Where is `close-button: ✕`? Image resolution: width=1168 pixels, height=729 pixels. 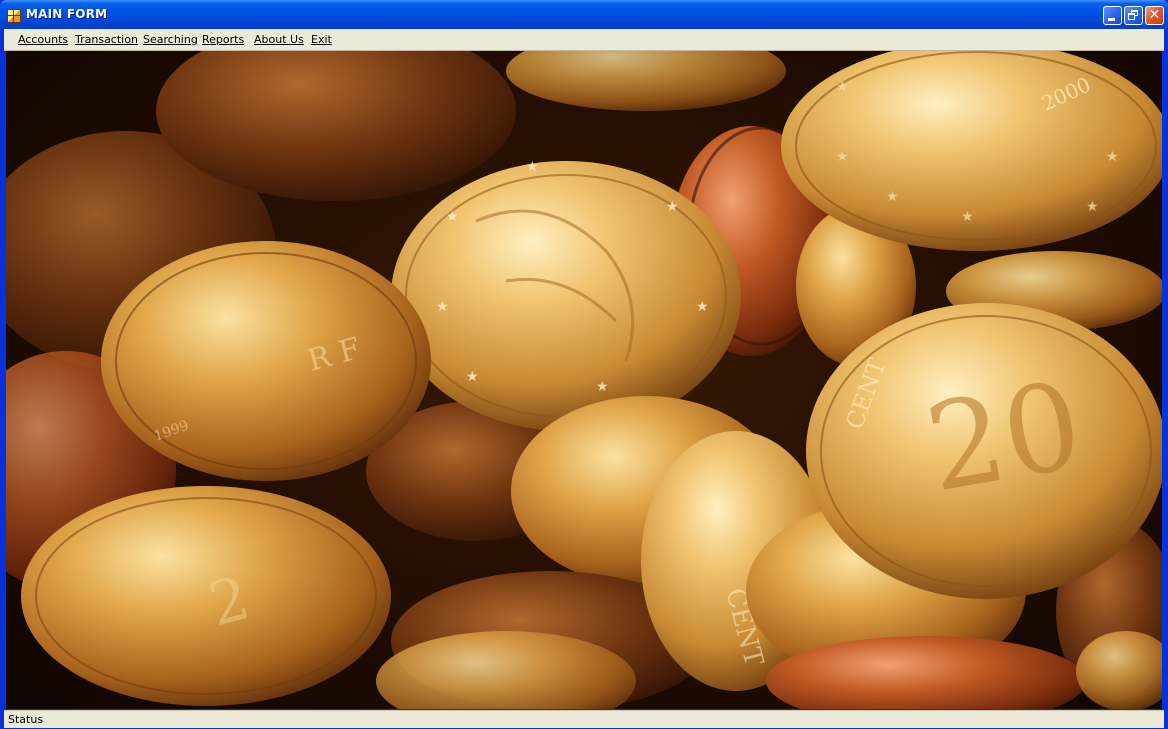
close-button: ✕ is located at coordinates (1154, 15).